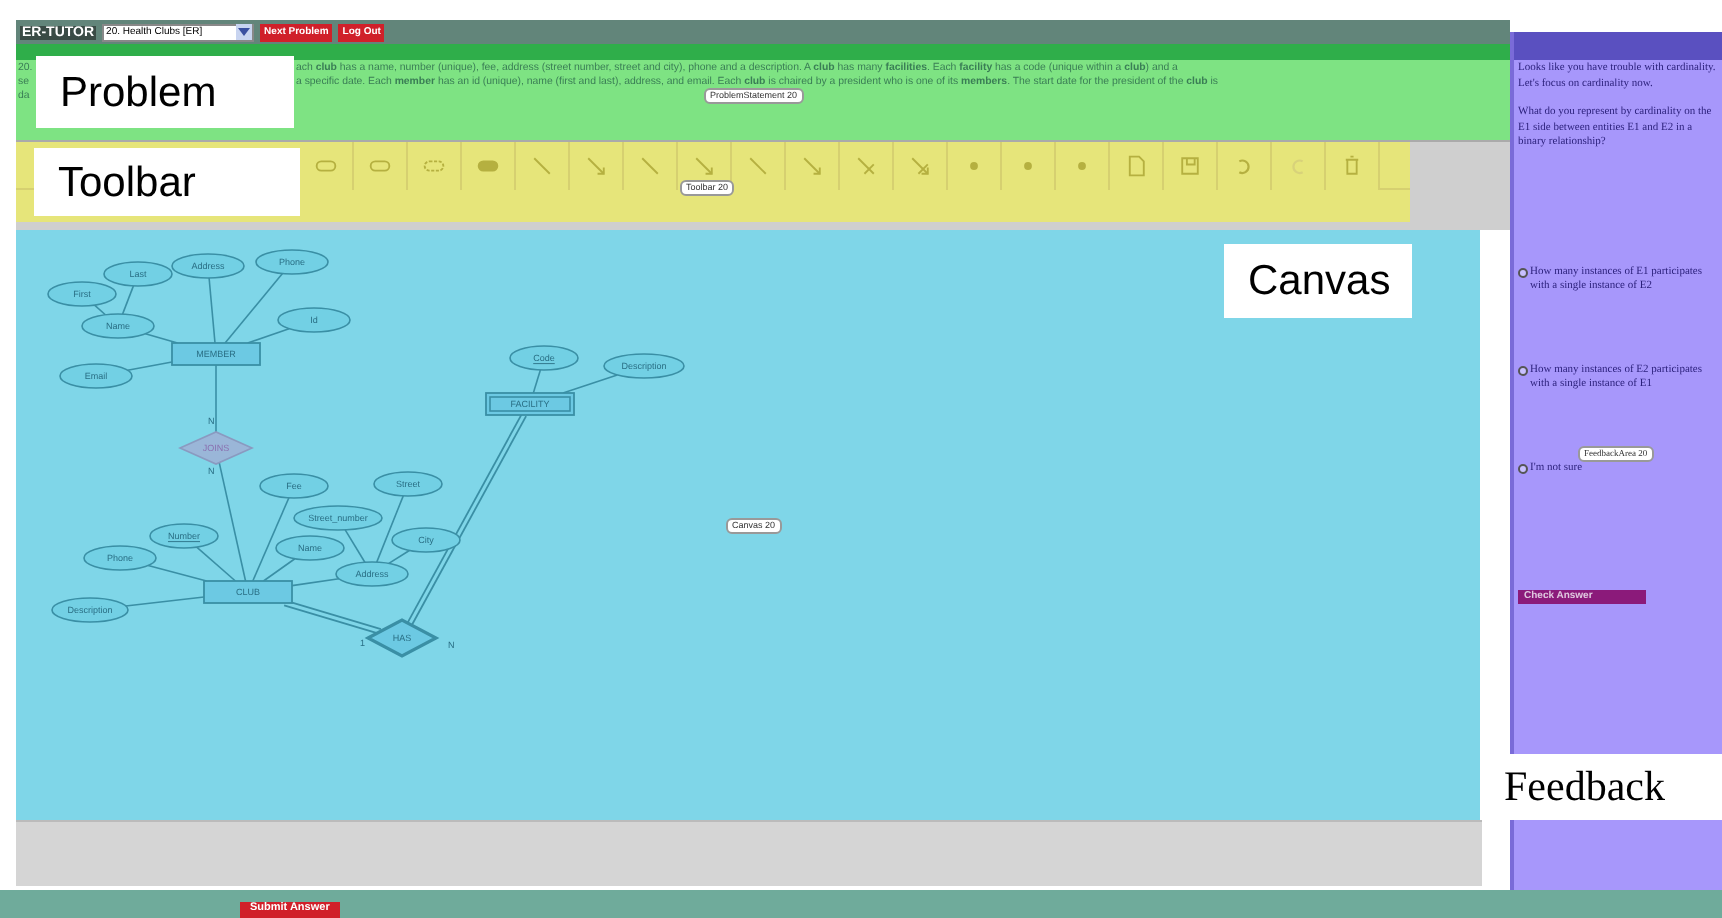 Image resolution: width=1722 pixels, height=918 pixels. Describe the element at coordinates (167, 182) in the screenshot. I see `section-label: Toolbar` at that location.